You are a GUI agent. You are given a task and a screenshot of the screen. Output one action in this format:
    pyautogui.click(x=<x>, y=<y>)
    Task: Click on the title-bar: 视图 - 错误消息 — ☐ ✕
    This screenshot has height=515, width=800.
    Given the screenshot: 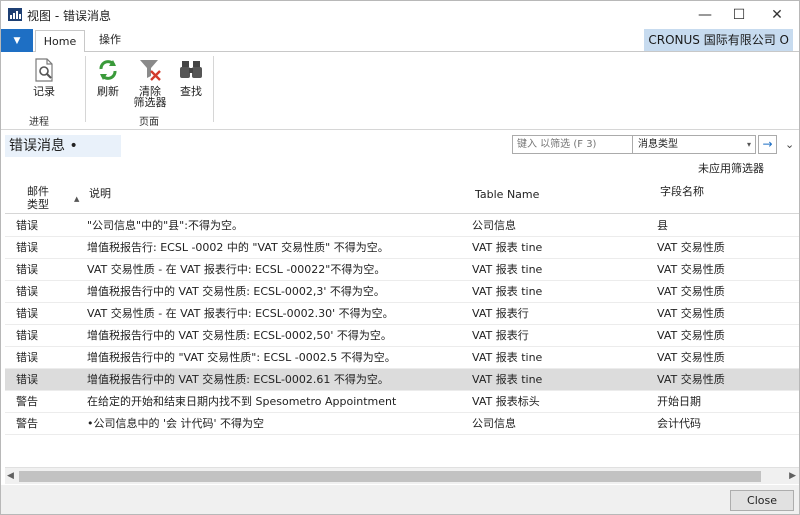 What is the action you would take?
    pyautogui.click(x=400, y=15)
    